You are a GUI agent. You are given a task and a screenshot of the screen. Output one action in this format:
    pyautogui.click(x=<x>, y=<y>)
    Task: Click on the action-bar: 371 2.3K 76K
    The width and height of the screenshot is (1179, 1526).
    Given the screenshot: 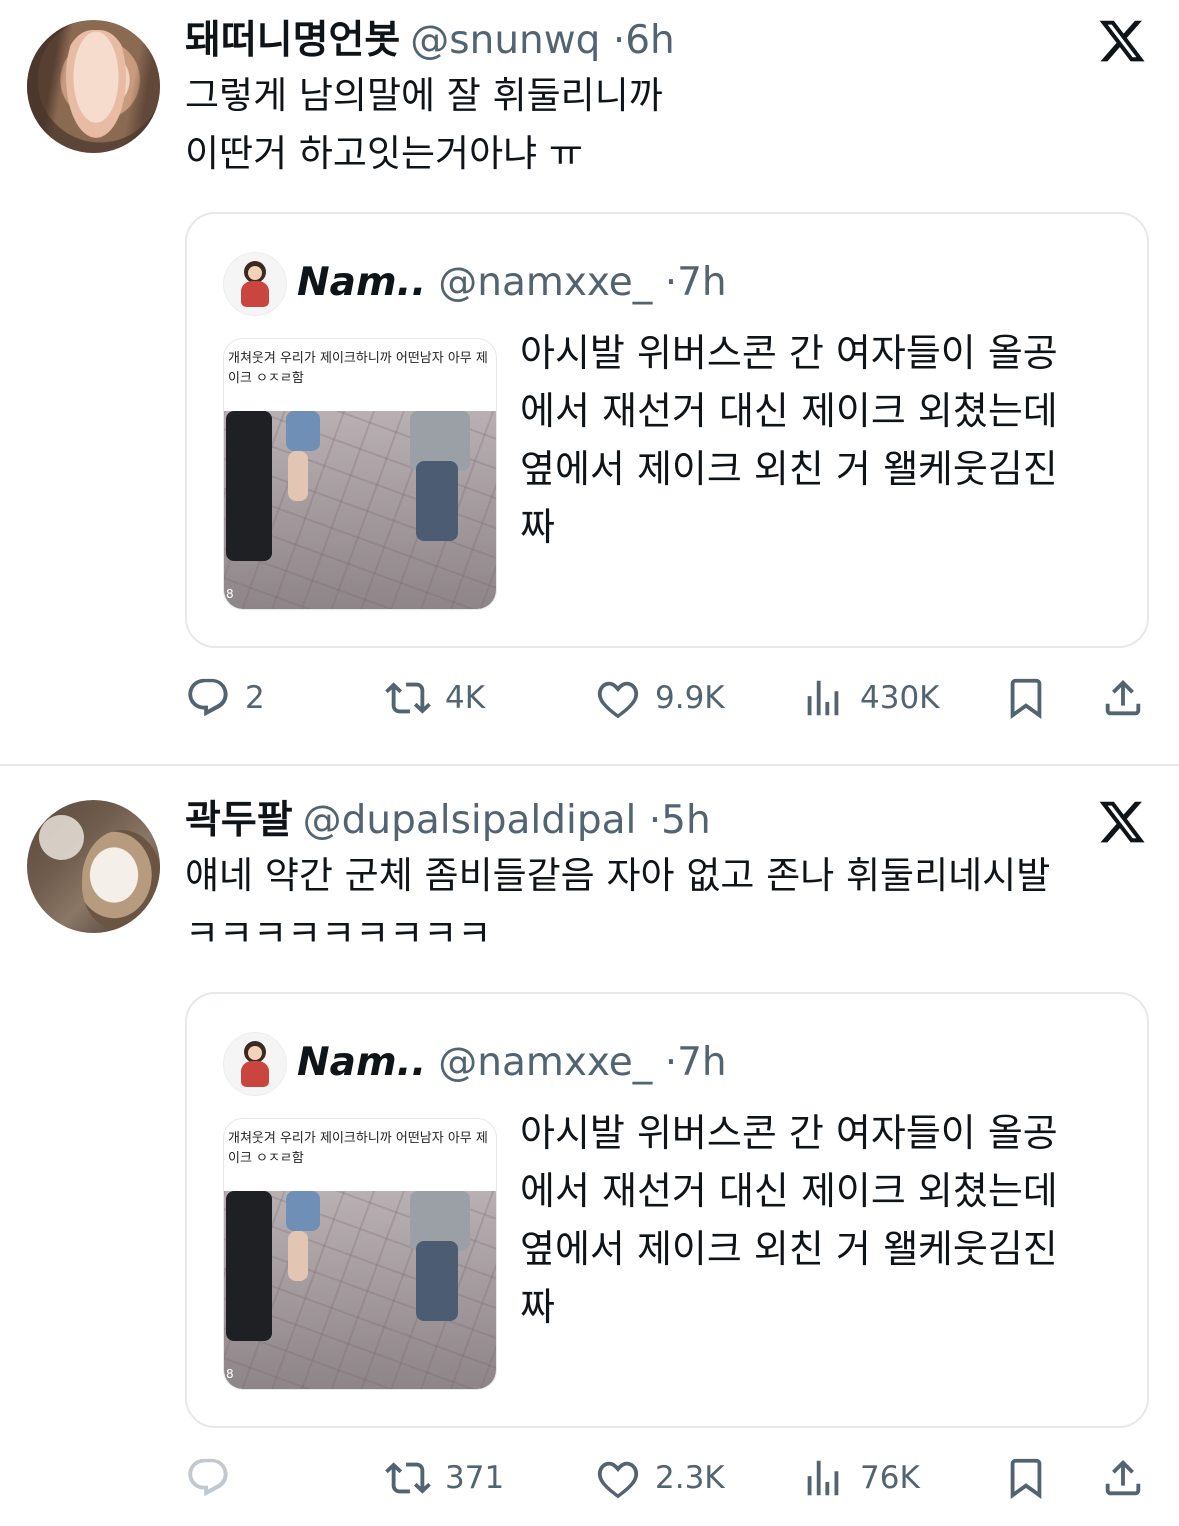 What is the action you would take?
    pyautogui.click(x=667, y=1478)
    